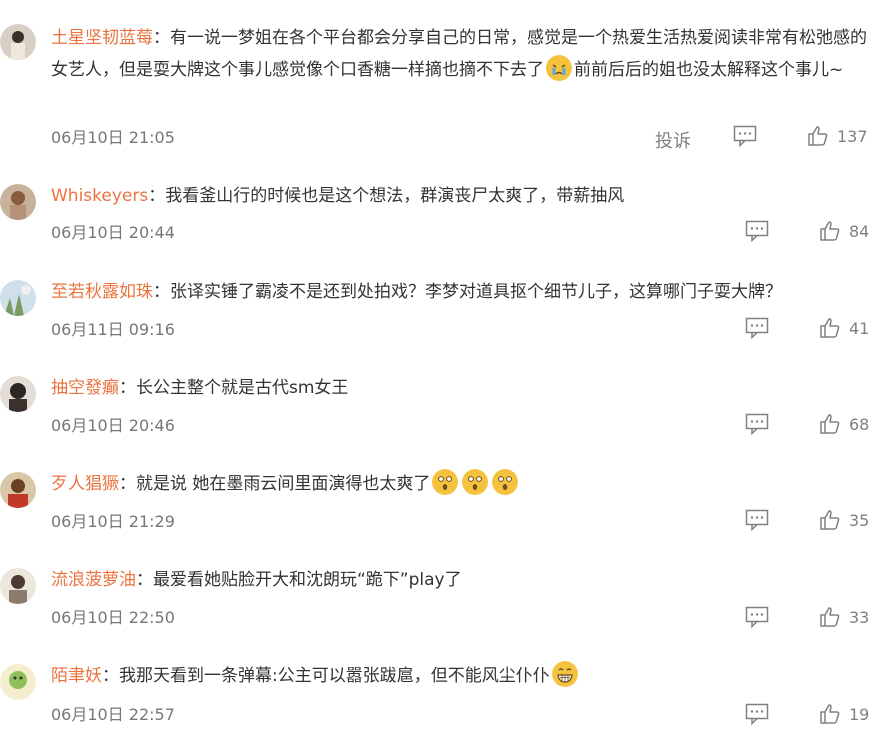 The image size is (895, 729). Describe the element at coordinates (852, 136) in the screenshot. I see `like-count: 137` at that location.